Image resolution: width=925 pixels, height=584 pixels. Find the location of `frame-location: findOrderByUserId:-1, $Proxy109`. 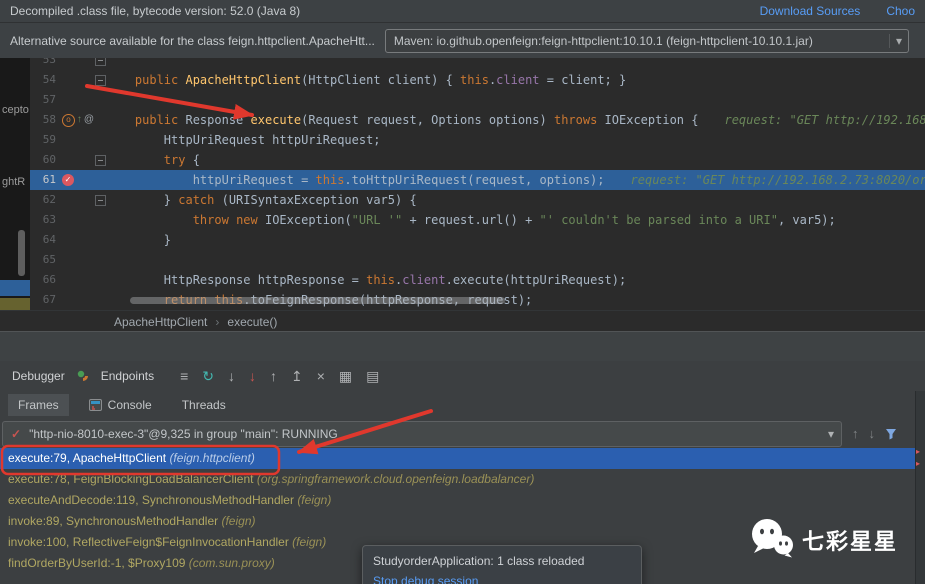

frame-location: findOrderByUserId:-1, $Proxy109 is located at coordinates (98, 563).